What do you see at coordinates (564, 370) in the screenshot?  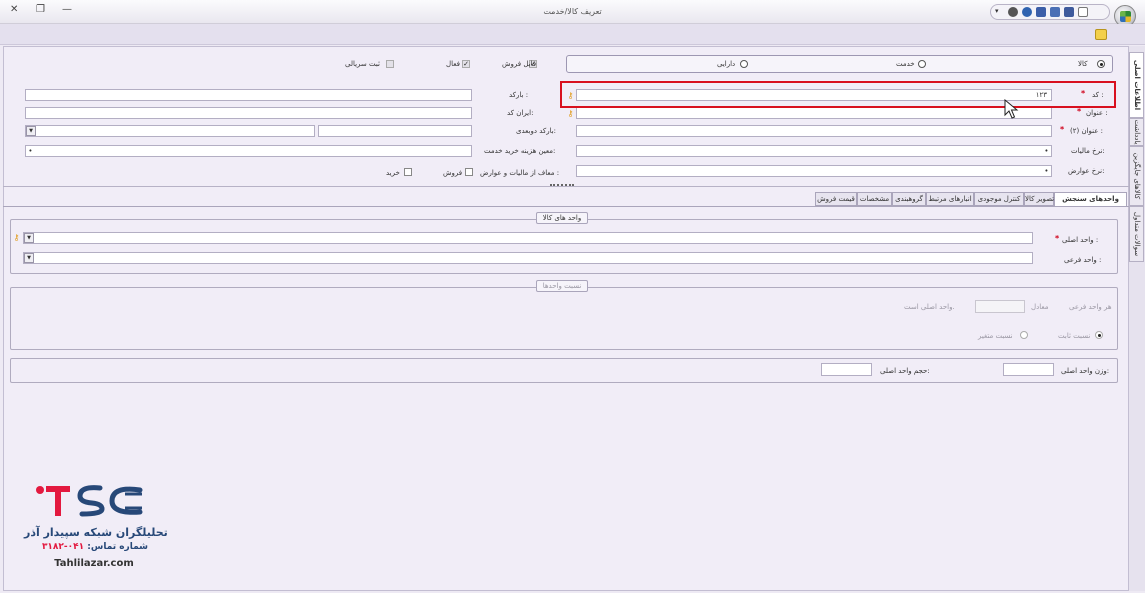 I see `measures-group` at bounding box center [564, 370].